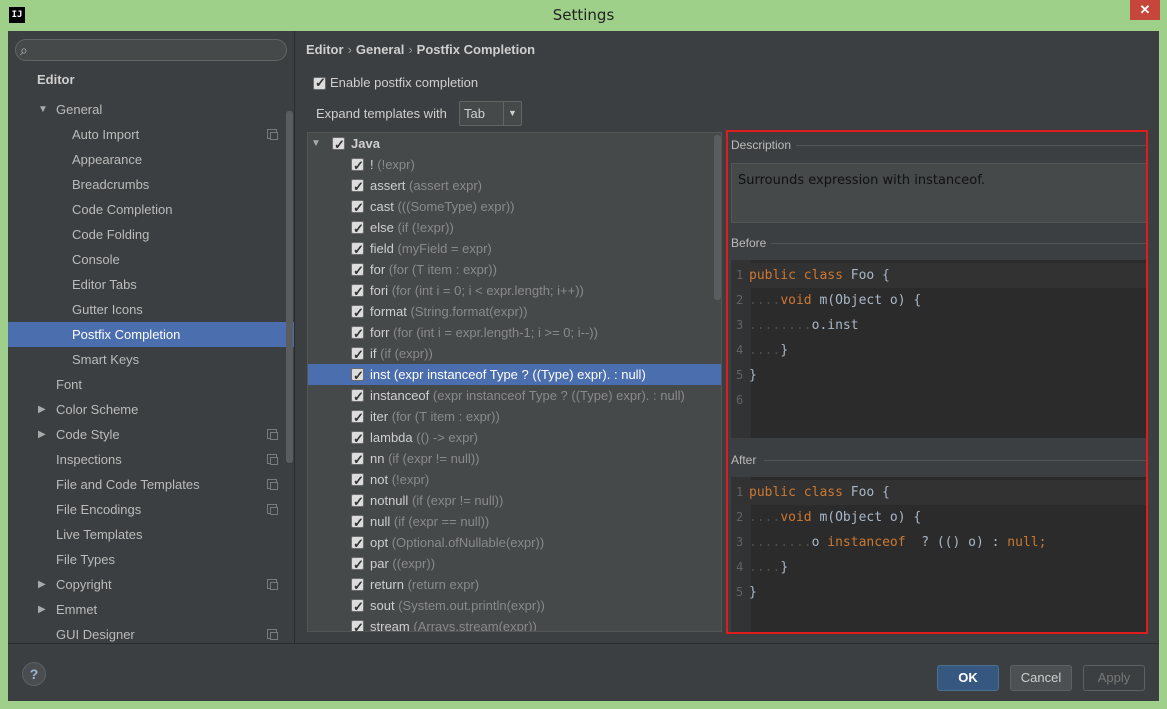 The width and height of the screenshot is (1167, 709). I want to click on sidebar-item: File Encodings, so click(151, 509).